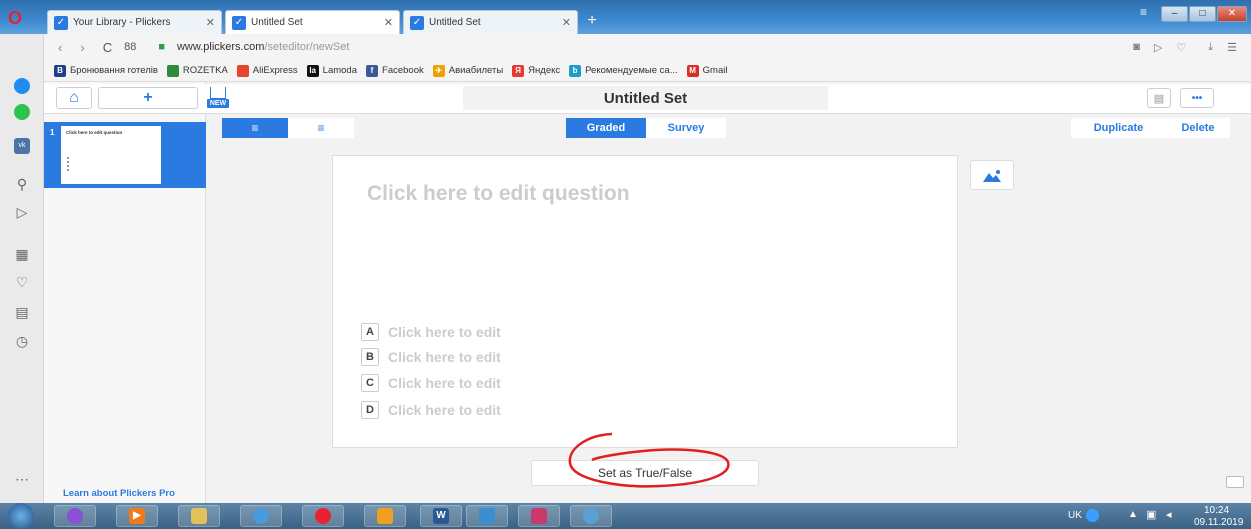 Image resolution: width=1251 pixels, height=529 pixels. What do you see at coordinates (455, 22) in the screenshot?
I see `tab-title: Untitled Set` at bounding box center [455, 22].